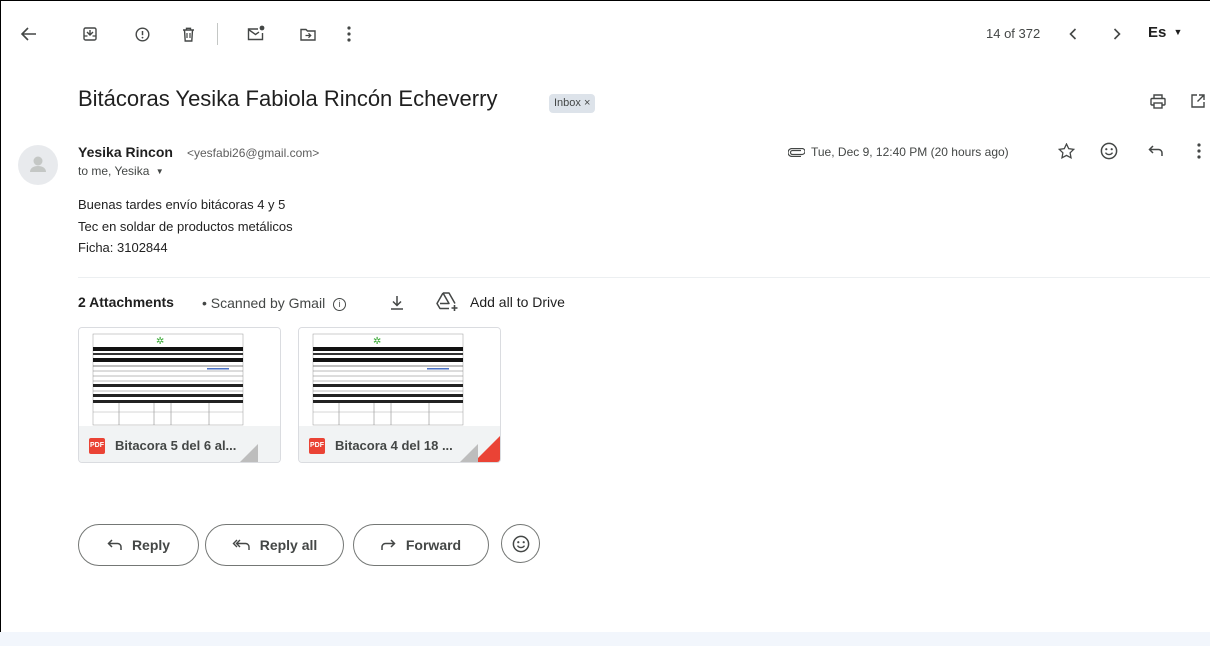 The height and width of the screenshot is (646, 1210). What do you see at coordinates (1157, 32) in the screenshot?
I see `language-label: Es` at bounding box center [1157, 32].